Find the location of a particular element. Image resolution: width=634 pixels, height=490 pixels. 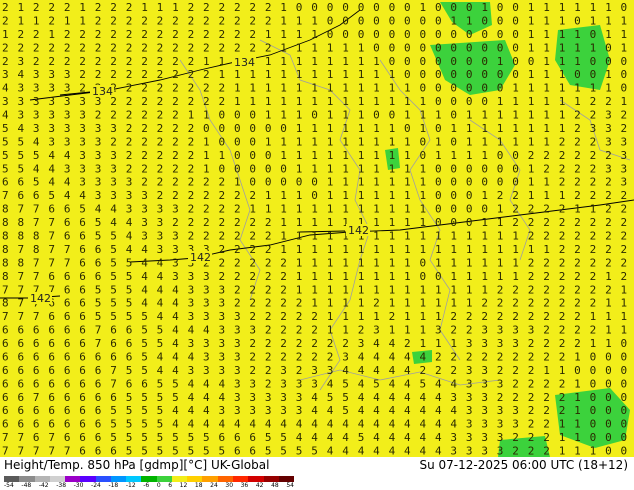

colorbar-label: -42 is located at coordinates (43, 485).